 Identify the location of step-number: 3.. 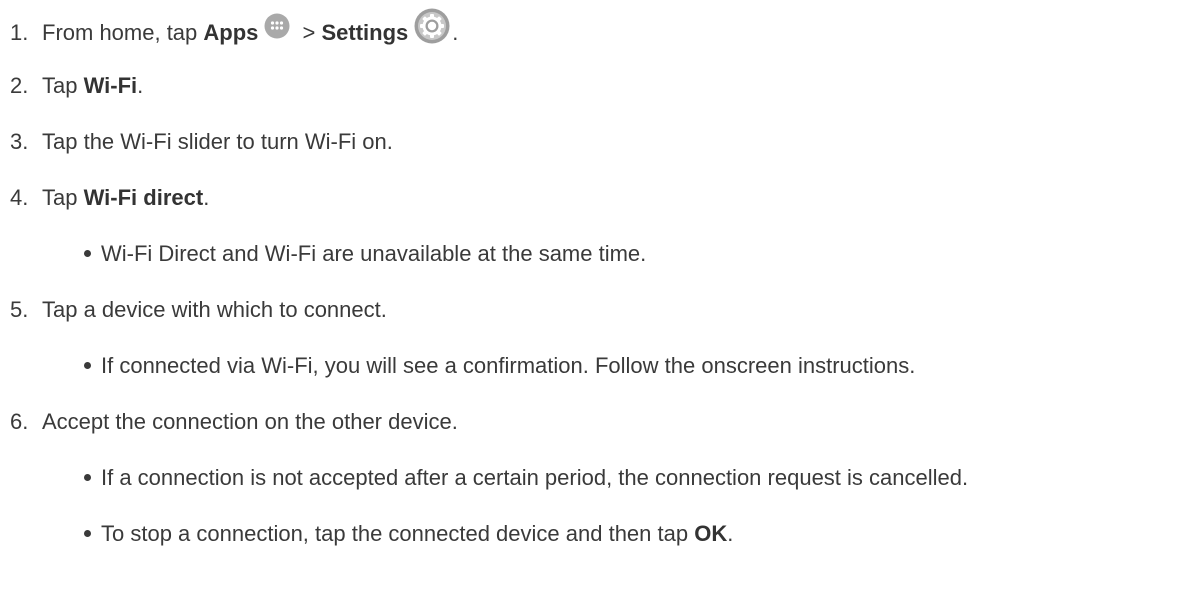
(19, 141).